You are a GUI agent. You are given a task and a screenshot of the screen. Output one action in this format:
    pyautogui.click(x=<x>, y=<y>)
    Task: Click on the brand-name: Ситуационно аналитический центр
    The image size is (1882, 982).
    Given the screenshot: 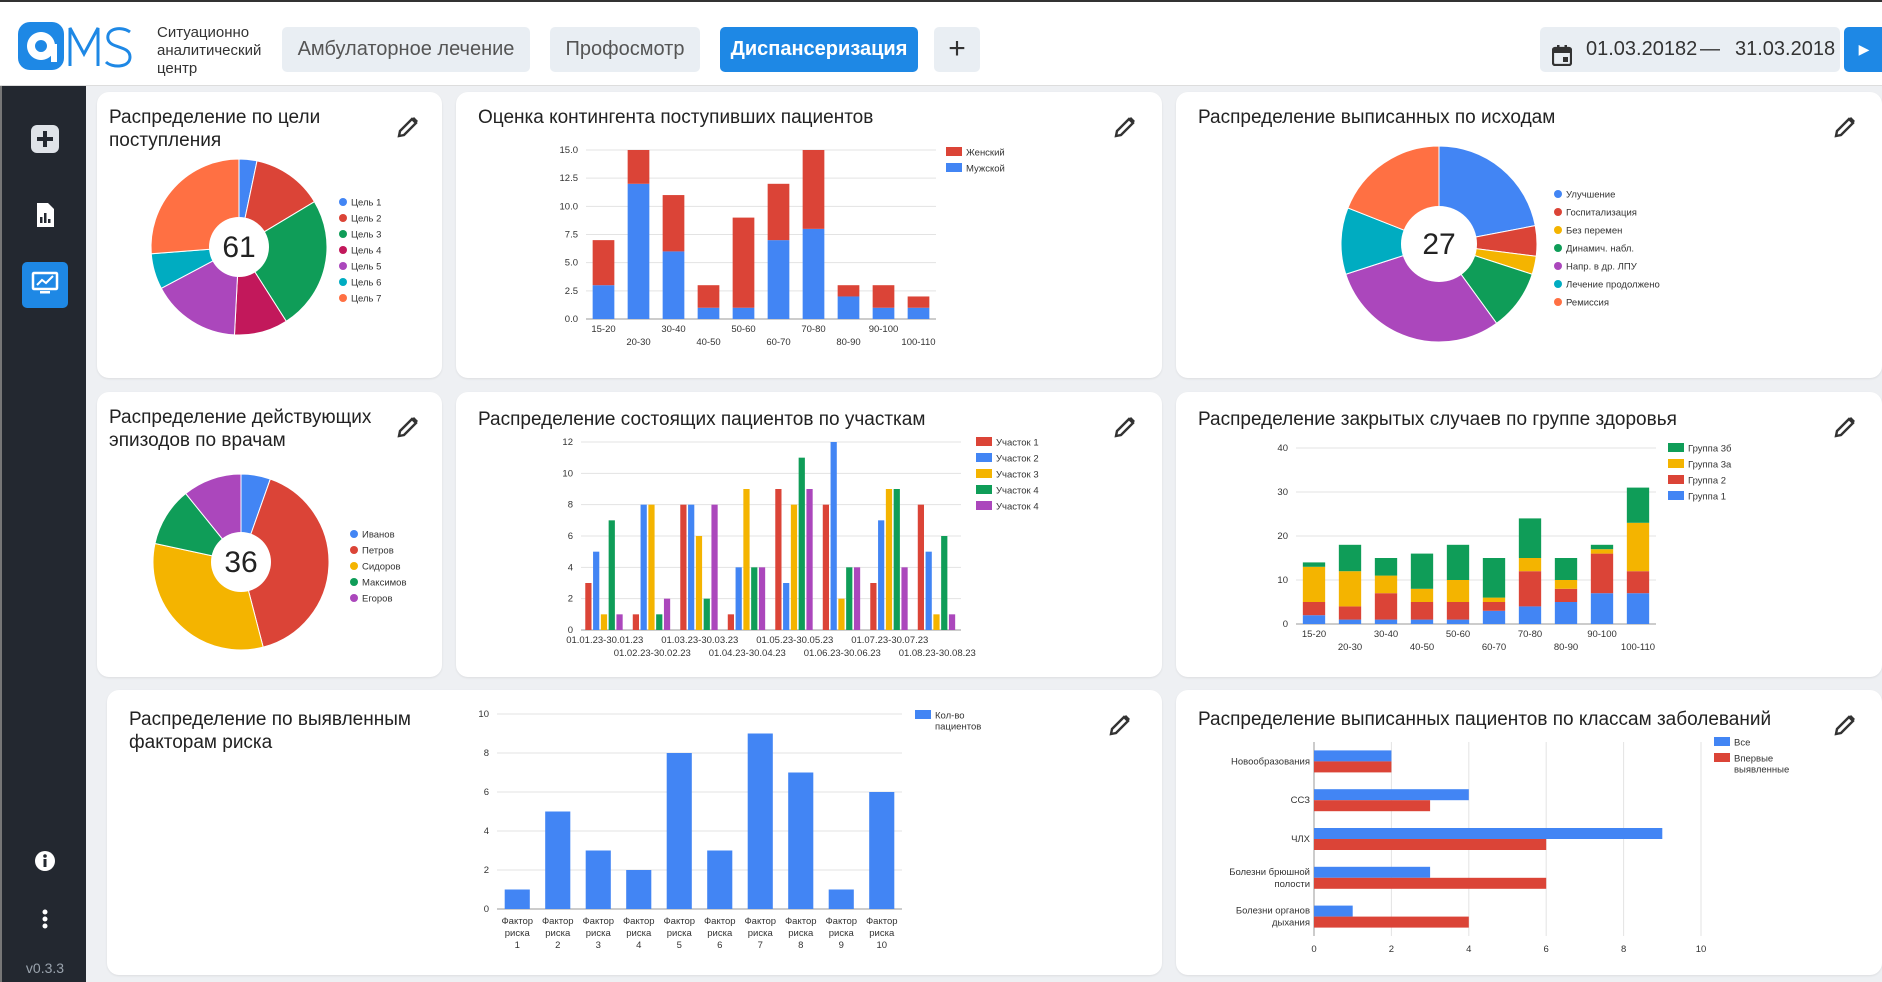 What is the action you would take?
    pyautogui.click(x=209, y=50)
    